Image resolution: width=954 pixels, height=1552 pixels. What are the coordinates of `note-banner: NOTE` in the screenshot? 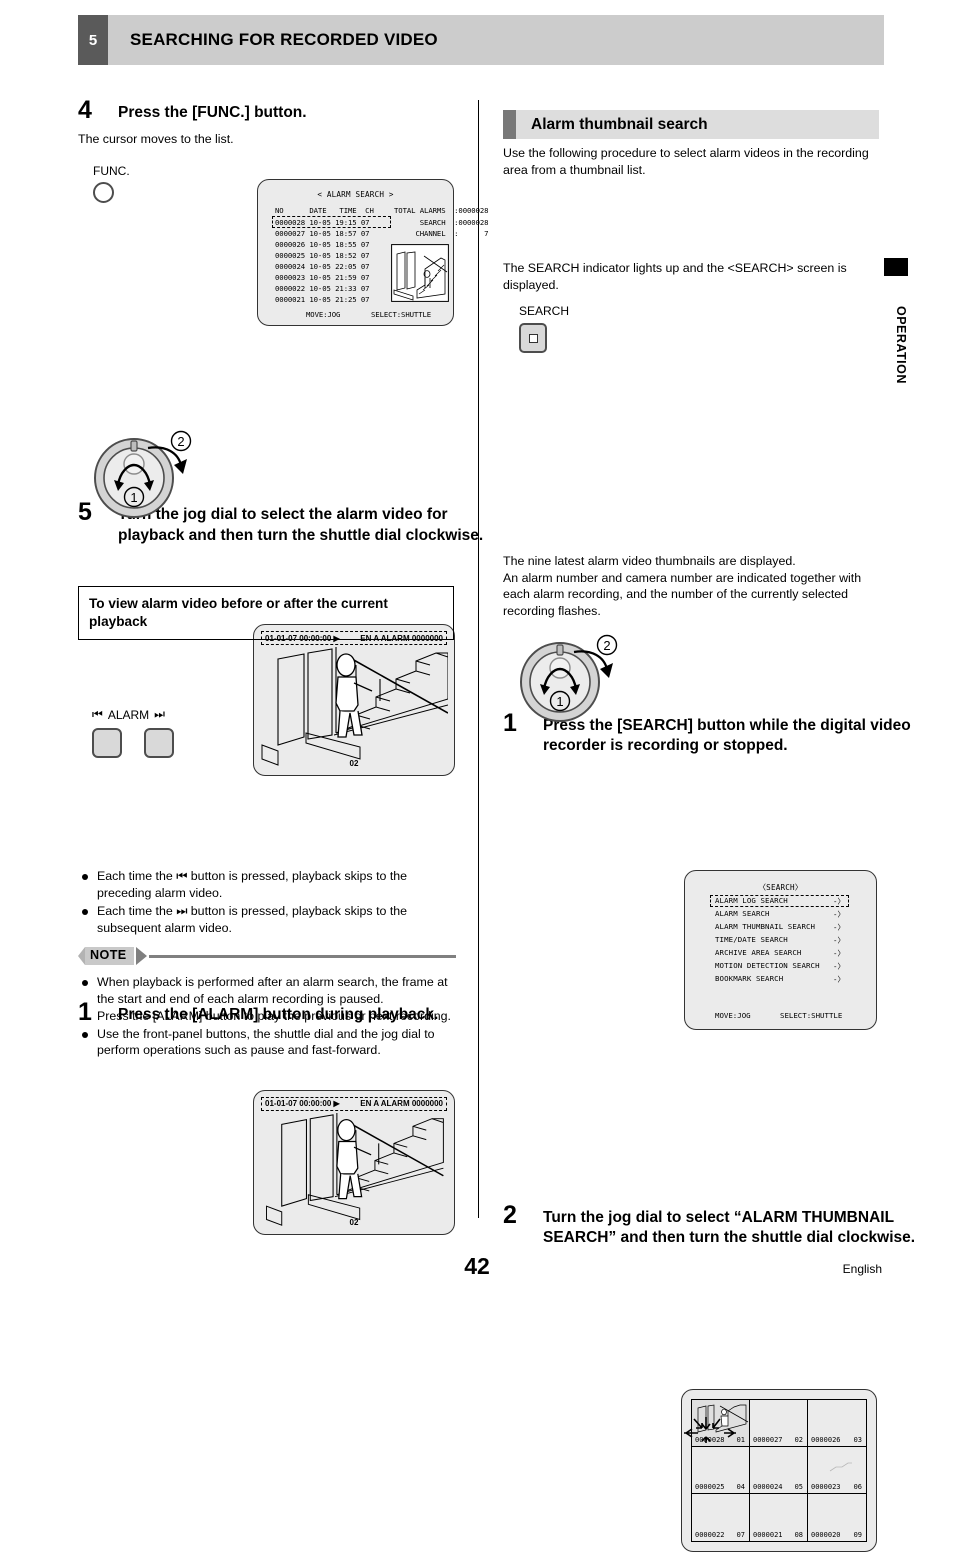 It's located at (267, 956).